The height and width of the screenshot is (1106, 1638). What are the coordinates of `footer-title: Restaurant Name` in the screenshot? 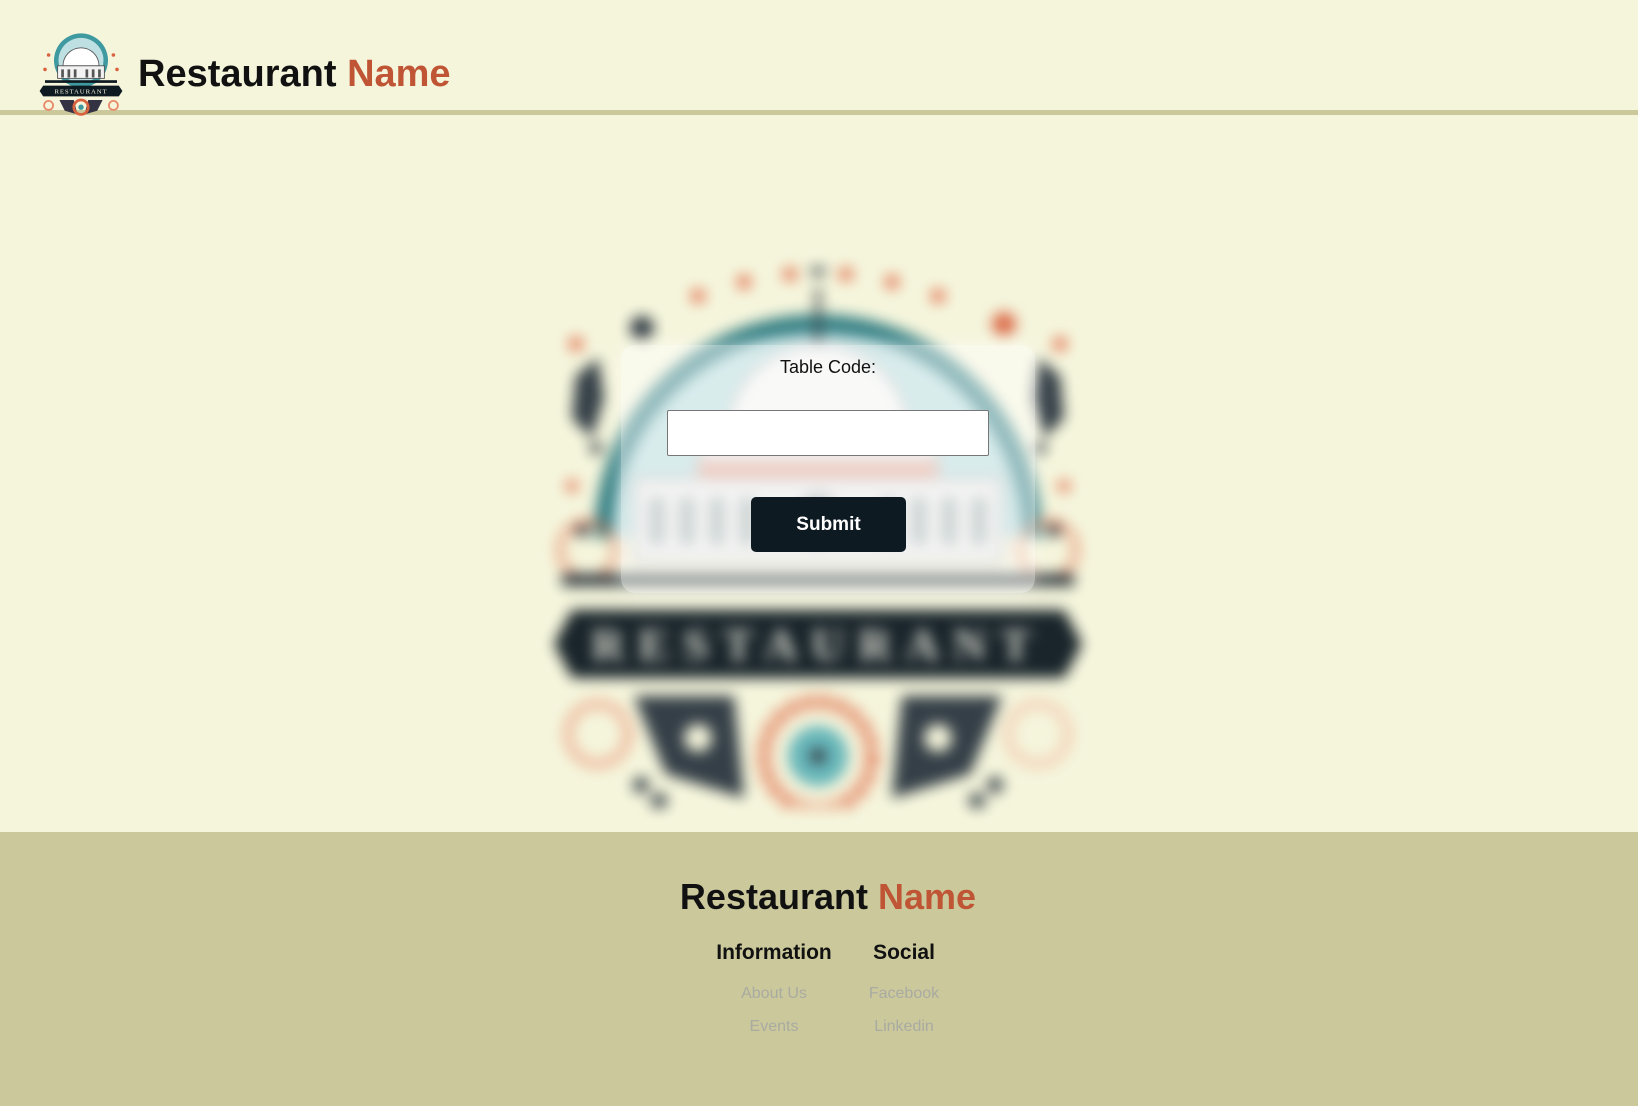 It's located at (819, 897).